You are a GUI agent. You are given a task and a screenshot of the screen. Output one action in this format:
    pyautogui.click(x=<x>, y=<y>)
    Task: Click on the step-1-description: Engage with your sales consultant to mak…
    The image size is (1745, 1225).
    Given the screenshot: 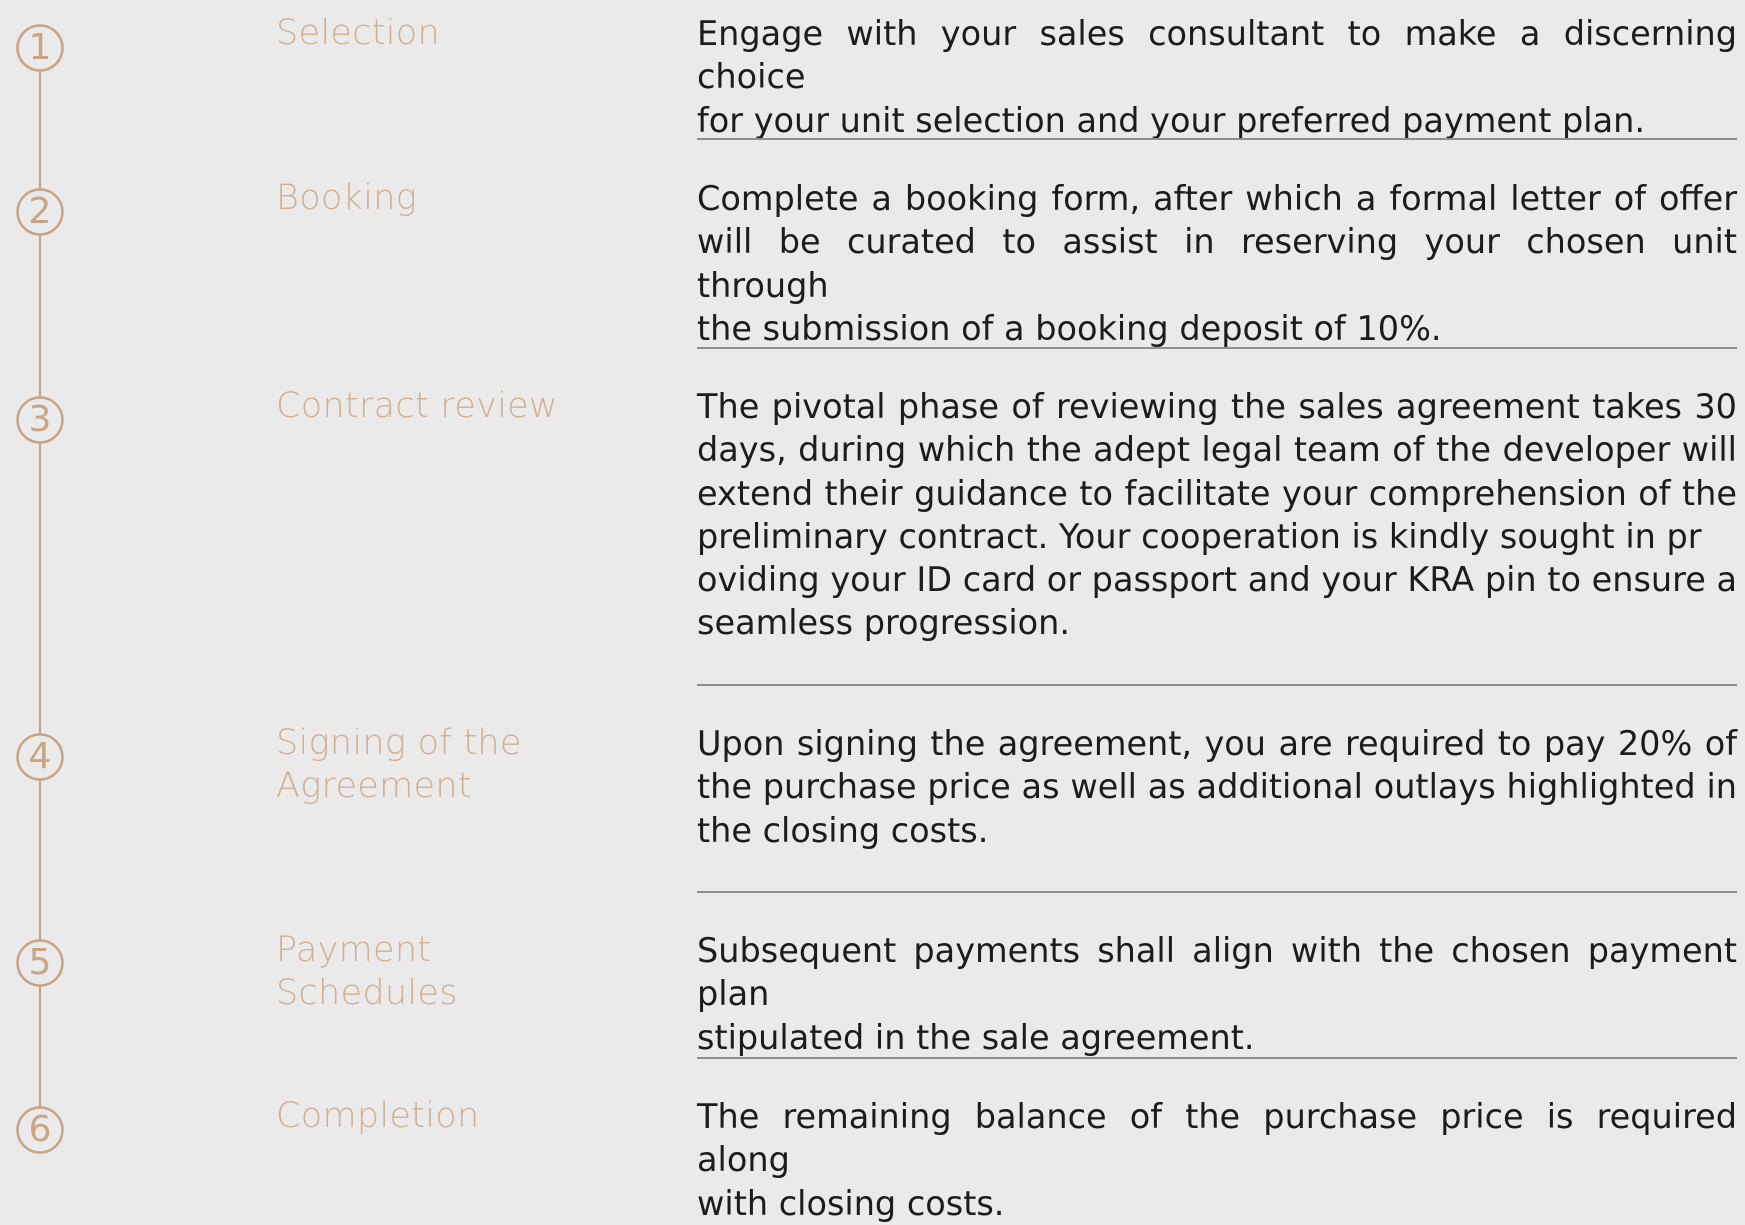 What is the action you would take?
    pyautogui.click(x=1217, y=77)
    